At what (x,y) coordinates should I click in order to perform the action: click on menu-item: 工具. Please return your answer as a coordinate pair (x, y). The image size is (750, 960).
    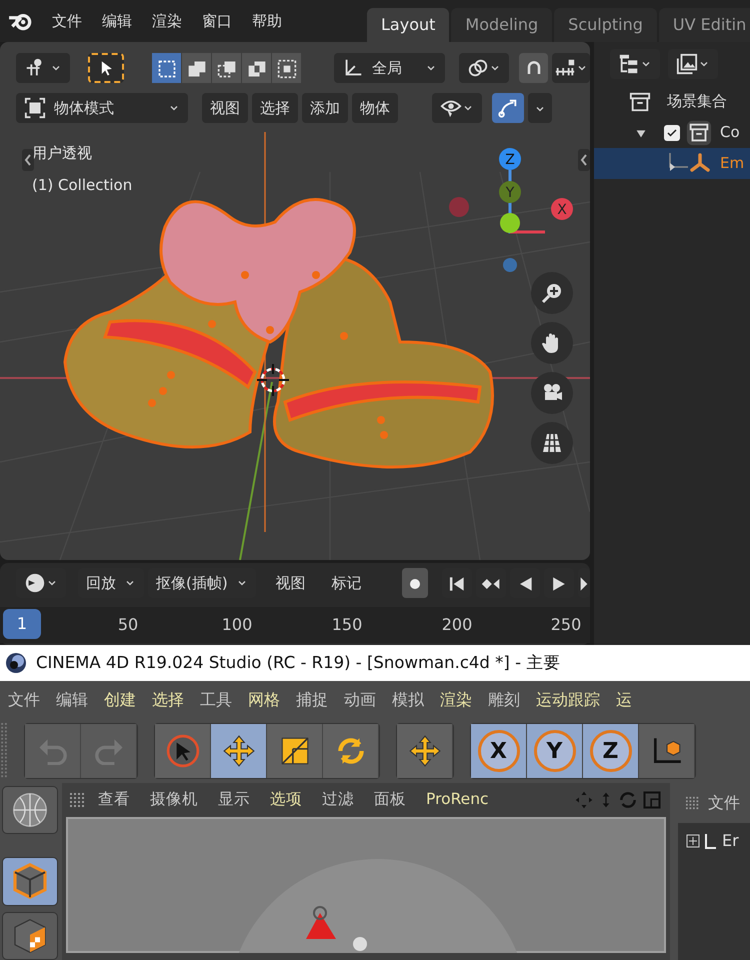
    Looking at the image, I should click on (216, 700).